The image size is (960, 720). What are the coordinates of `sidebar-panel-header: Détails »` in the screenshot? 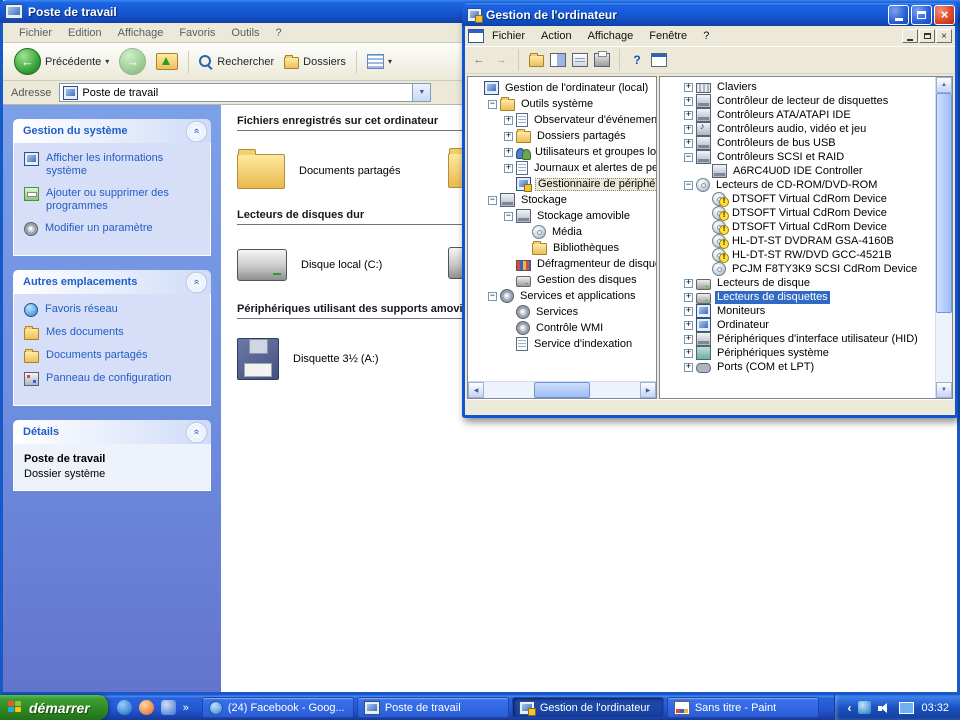 It's located at (112, 432).